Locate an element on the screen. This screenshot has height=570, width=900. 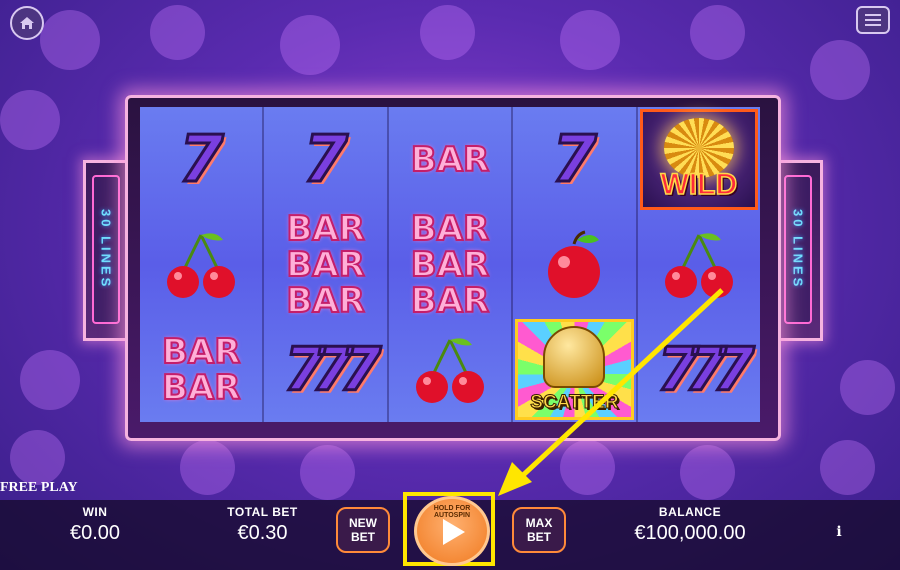
symbol-scatter: SCATTER is located at coordinates (574, 369).